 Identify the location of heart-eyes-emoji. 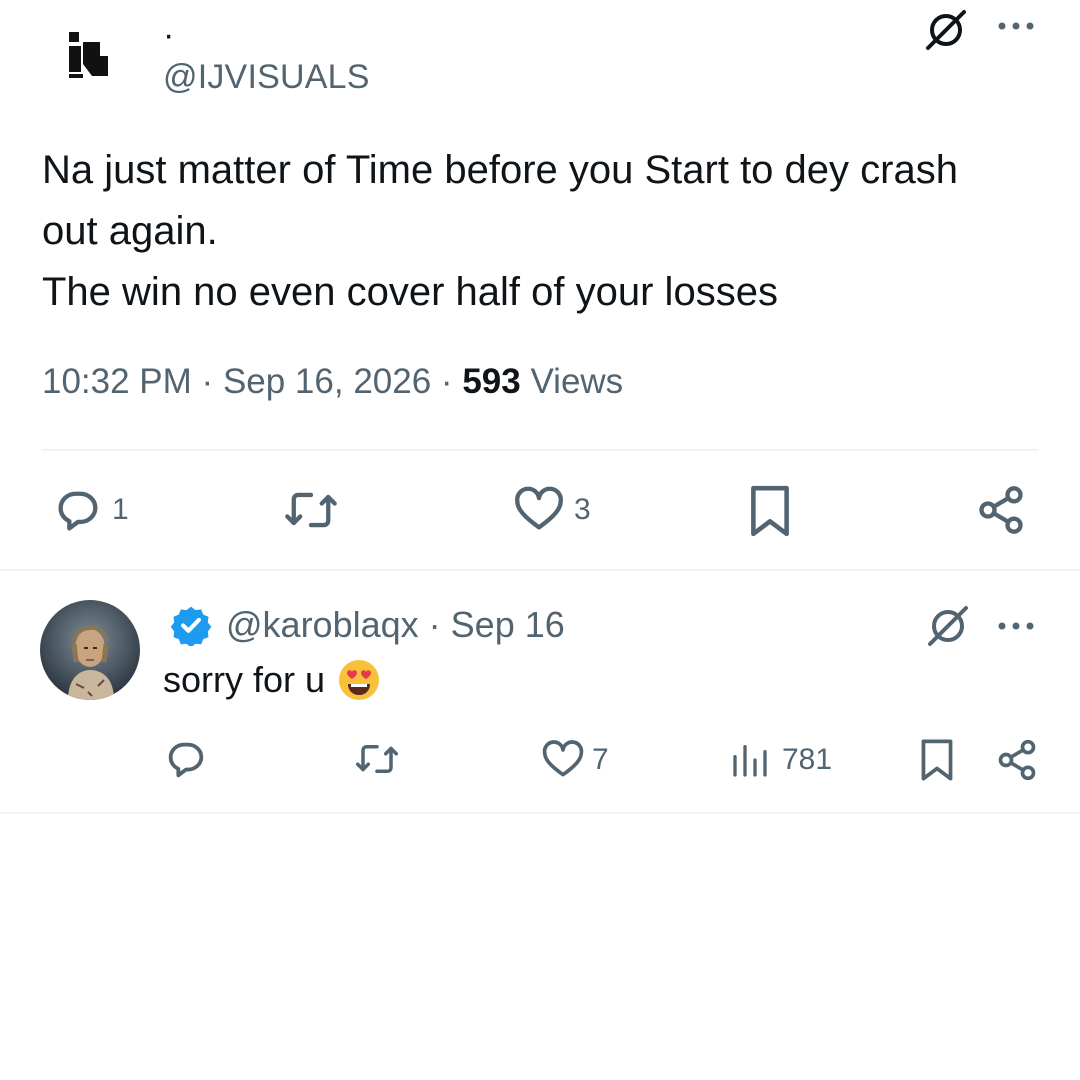
(359, 680).